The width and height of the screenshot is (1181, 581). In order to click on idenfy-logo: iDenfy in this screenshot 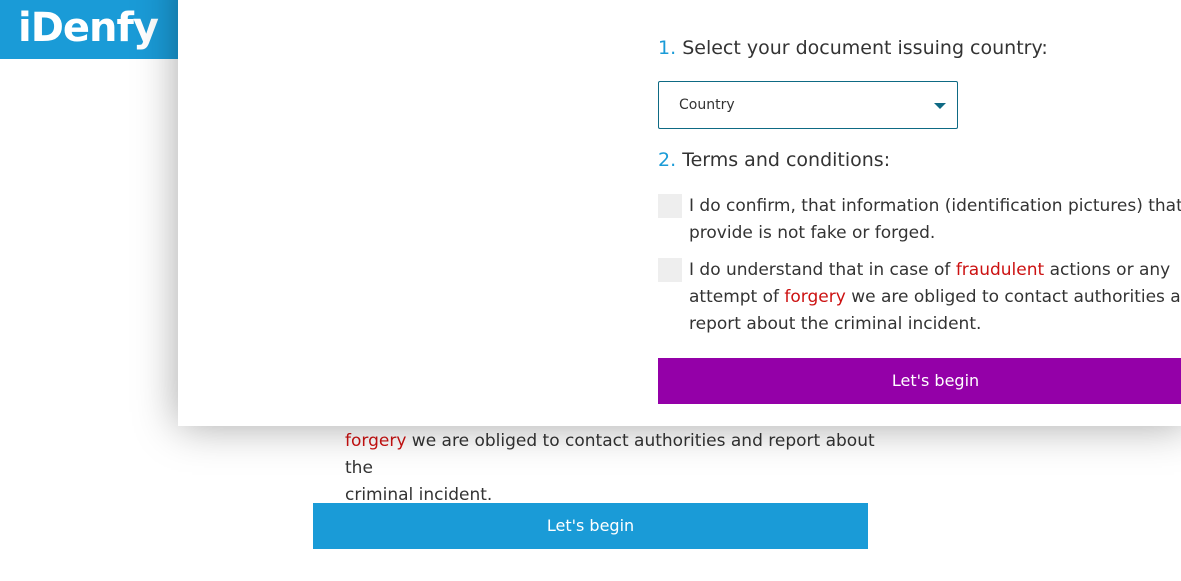, I will do `click(88, 28)`.